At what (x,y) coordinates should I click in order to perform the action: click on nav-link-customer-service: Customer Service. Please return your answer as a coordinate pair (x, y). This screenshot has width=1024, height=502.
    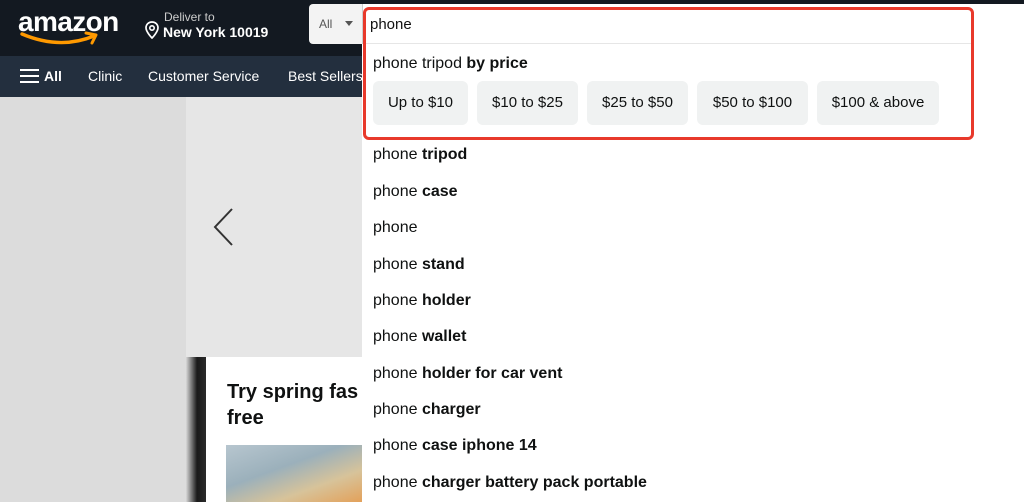
    Looking at the image, I should click on (203, 76).